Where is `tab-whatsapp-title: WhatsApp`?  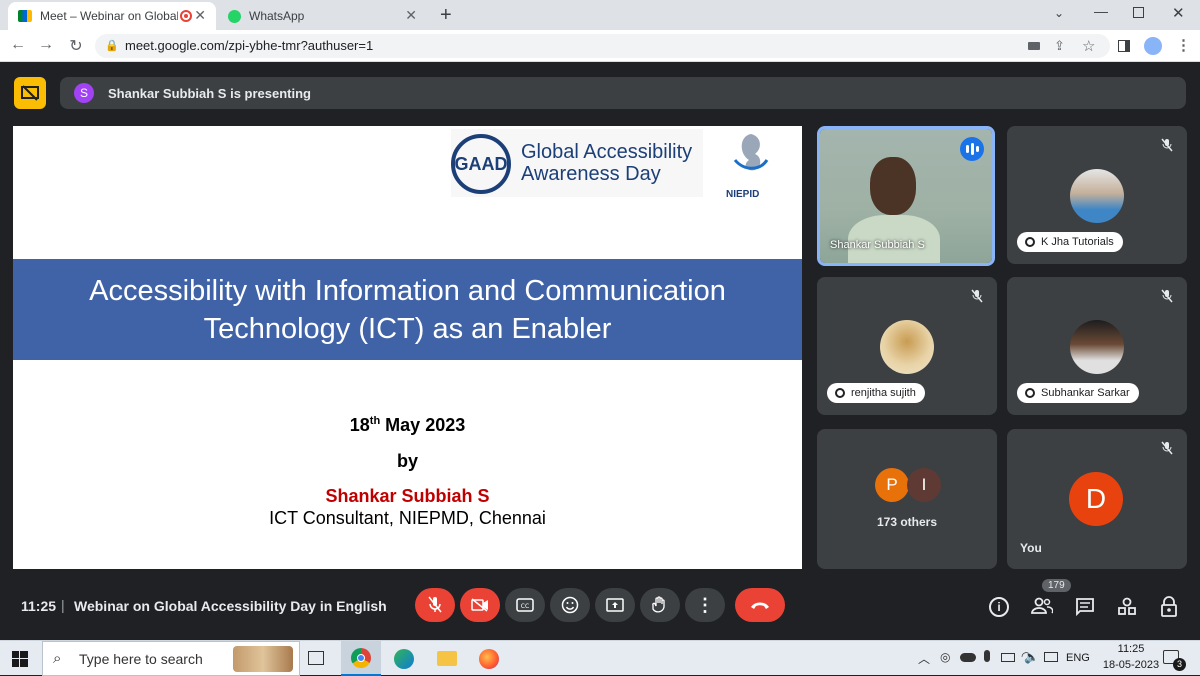
tab-whatsapp-title: WhatsApp is located at coordinates (277, 16).